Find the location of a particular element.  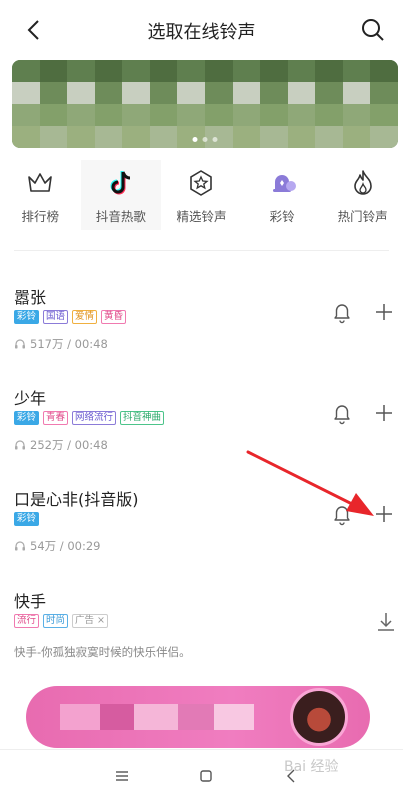

category-featured: 精选铃声 is located at coordinates (201, 195).